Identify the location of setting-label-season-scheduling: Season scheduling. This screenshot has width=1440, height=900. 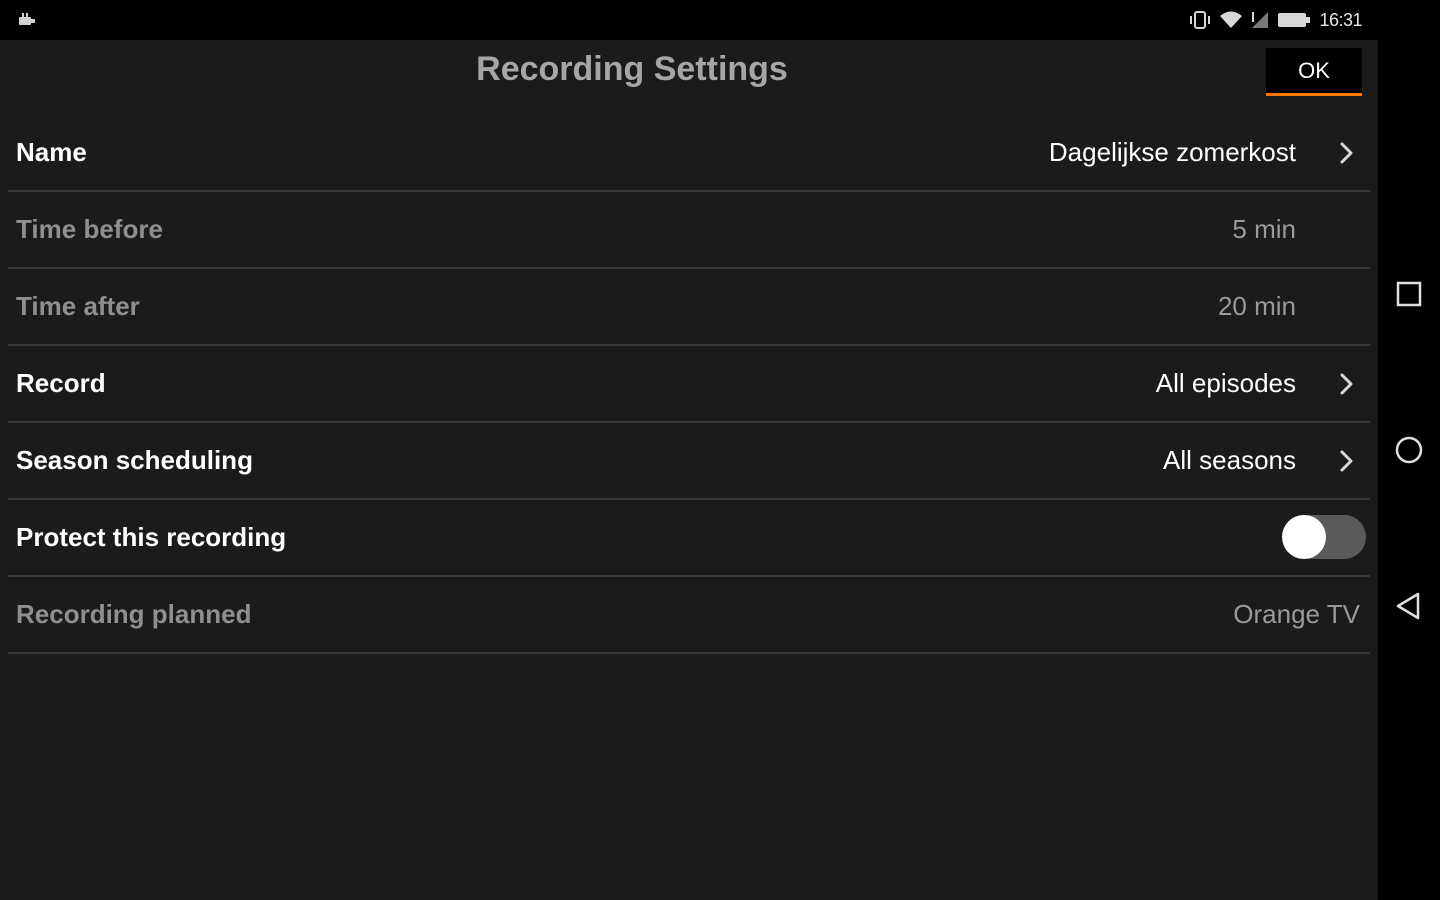
(134, 460).